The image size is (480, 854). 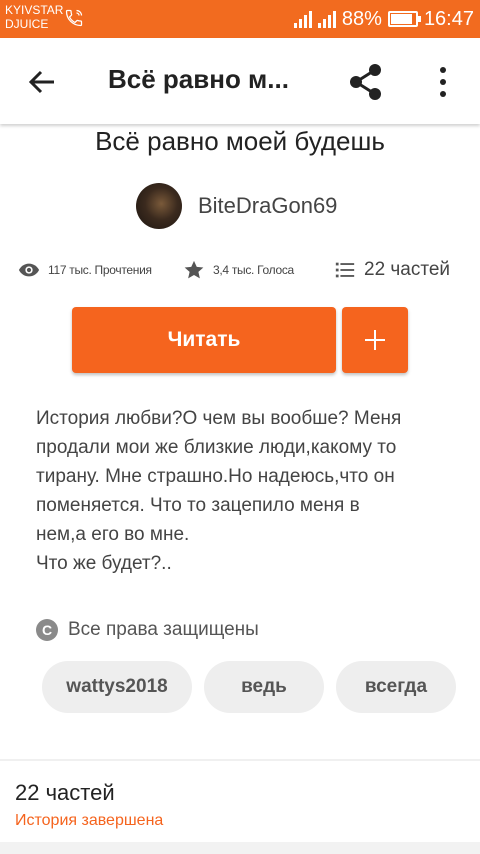 I want to click on clock: 16:47, so click(x=448, y=18).